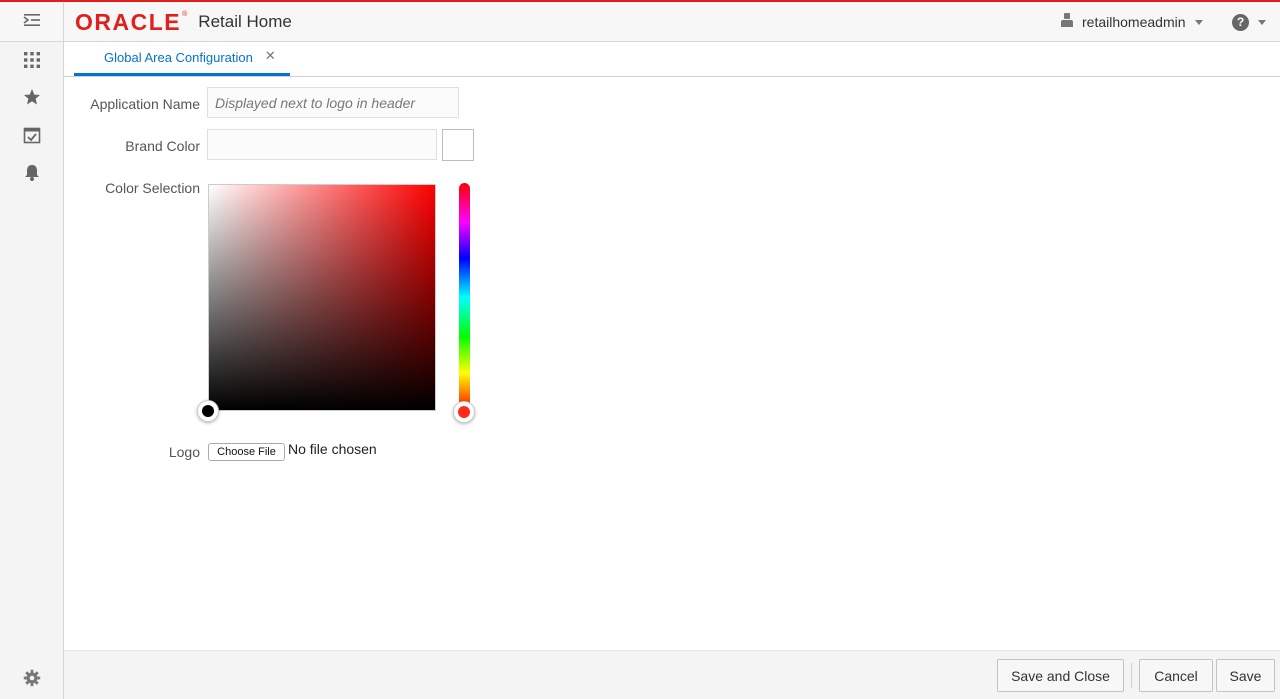  What do you see at coordinates (184, 452) in the screenshot?
I see `logo-label: Logo` at bounding box center [184, 452].